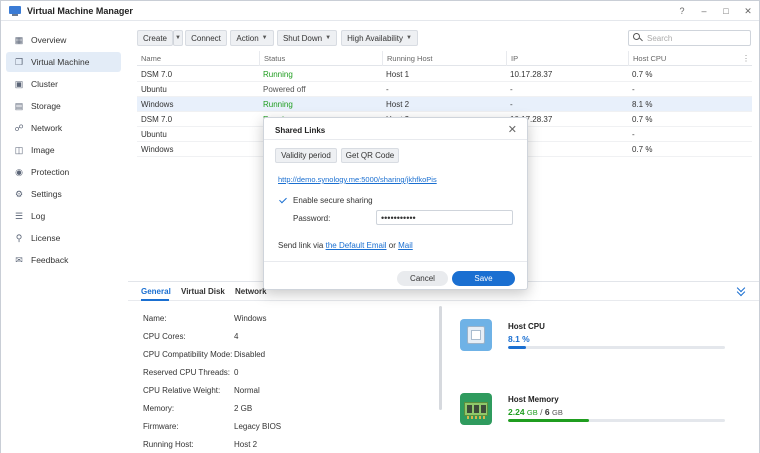 This screenshot has width=760, height=453. I want to click on password-label: Password:, so click(312, 218).